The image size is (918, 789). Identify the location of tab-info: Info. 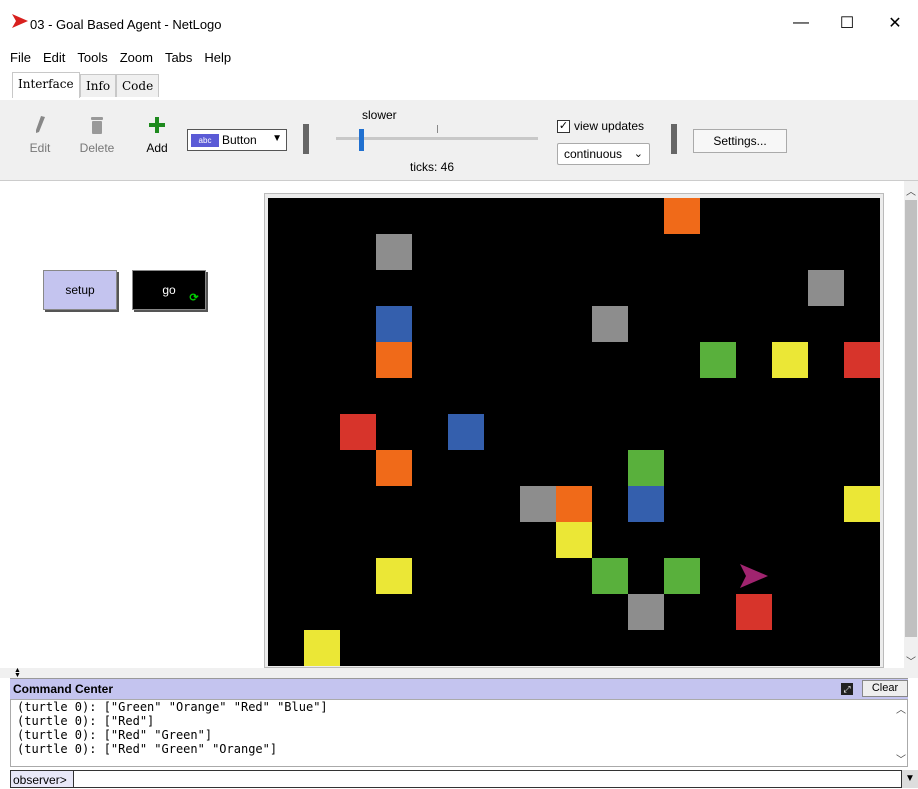
(98, 85).